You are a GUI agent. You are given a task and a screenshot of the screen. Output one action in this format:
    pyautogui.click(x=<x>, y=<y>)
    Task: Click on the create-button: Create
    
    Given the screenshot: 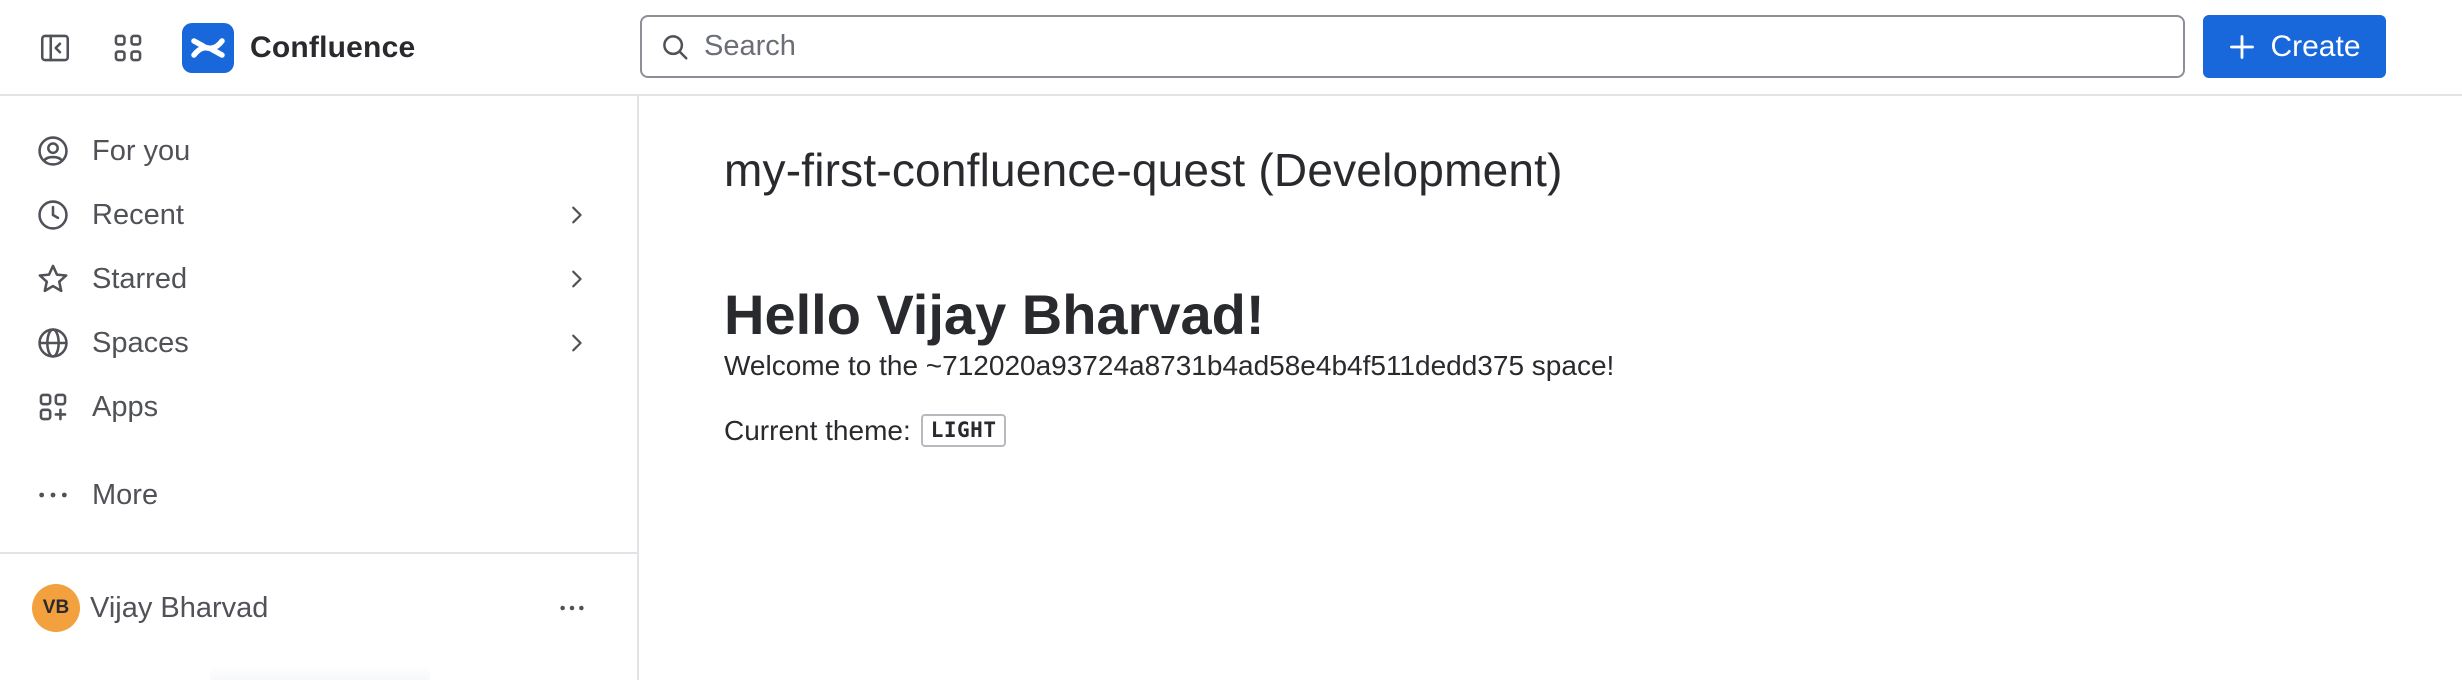 What is the action you would take?
    pyautogui.click(x=2294, y=46)
    